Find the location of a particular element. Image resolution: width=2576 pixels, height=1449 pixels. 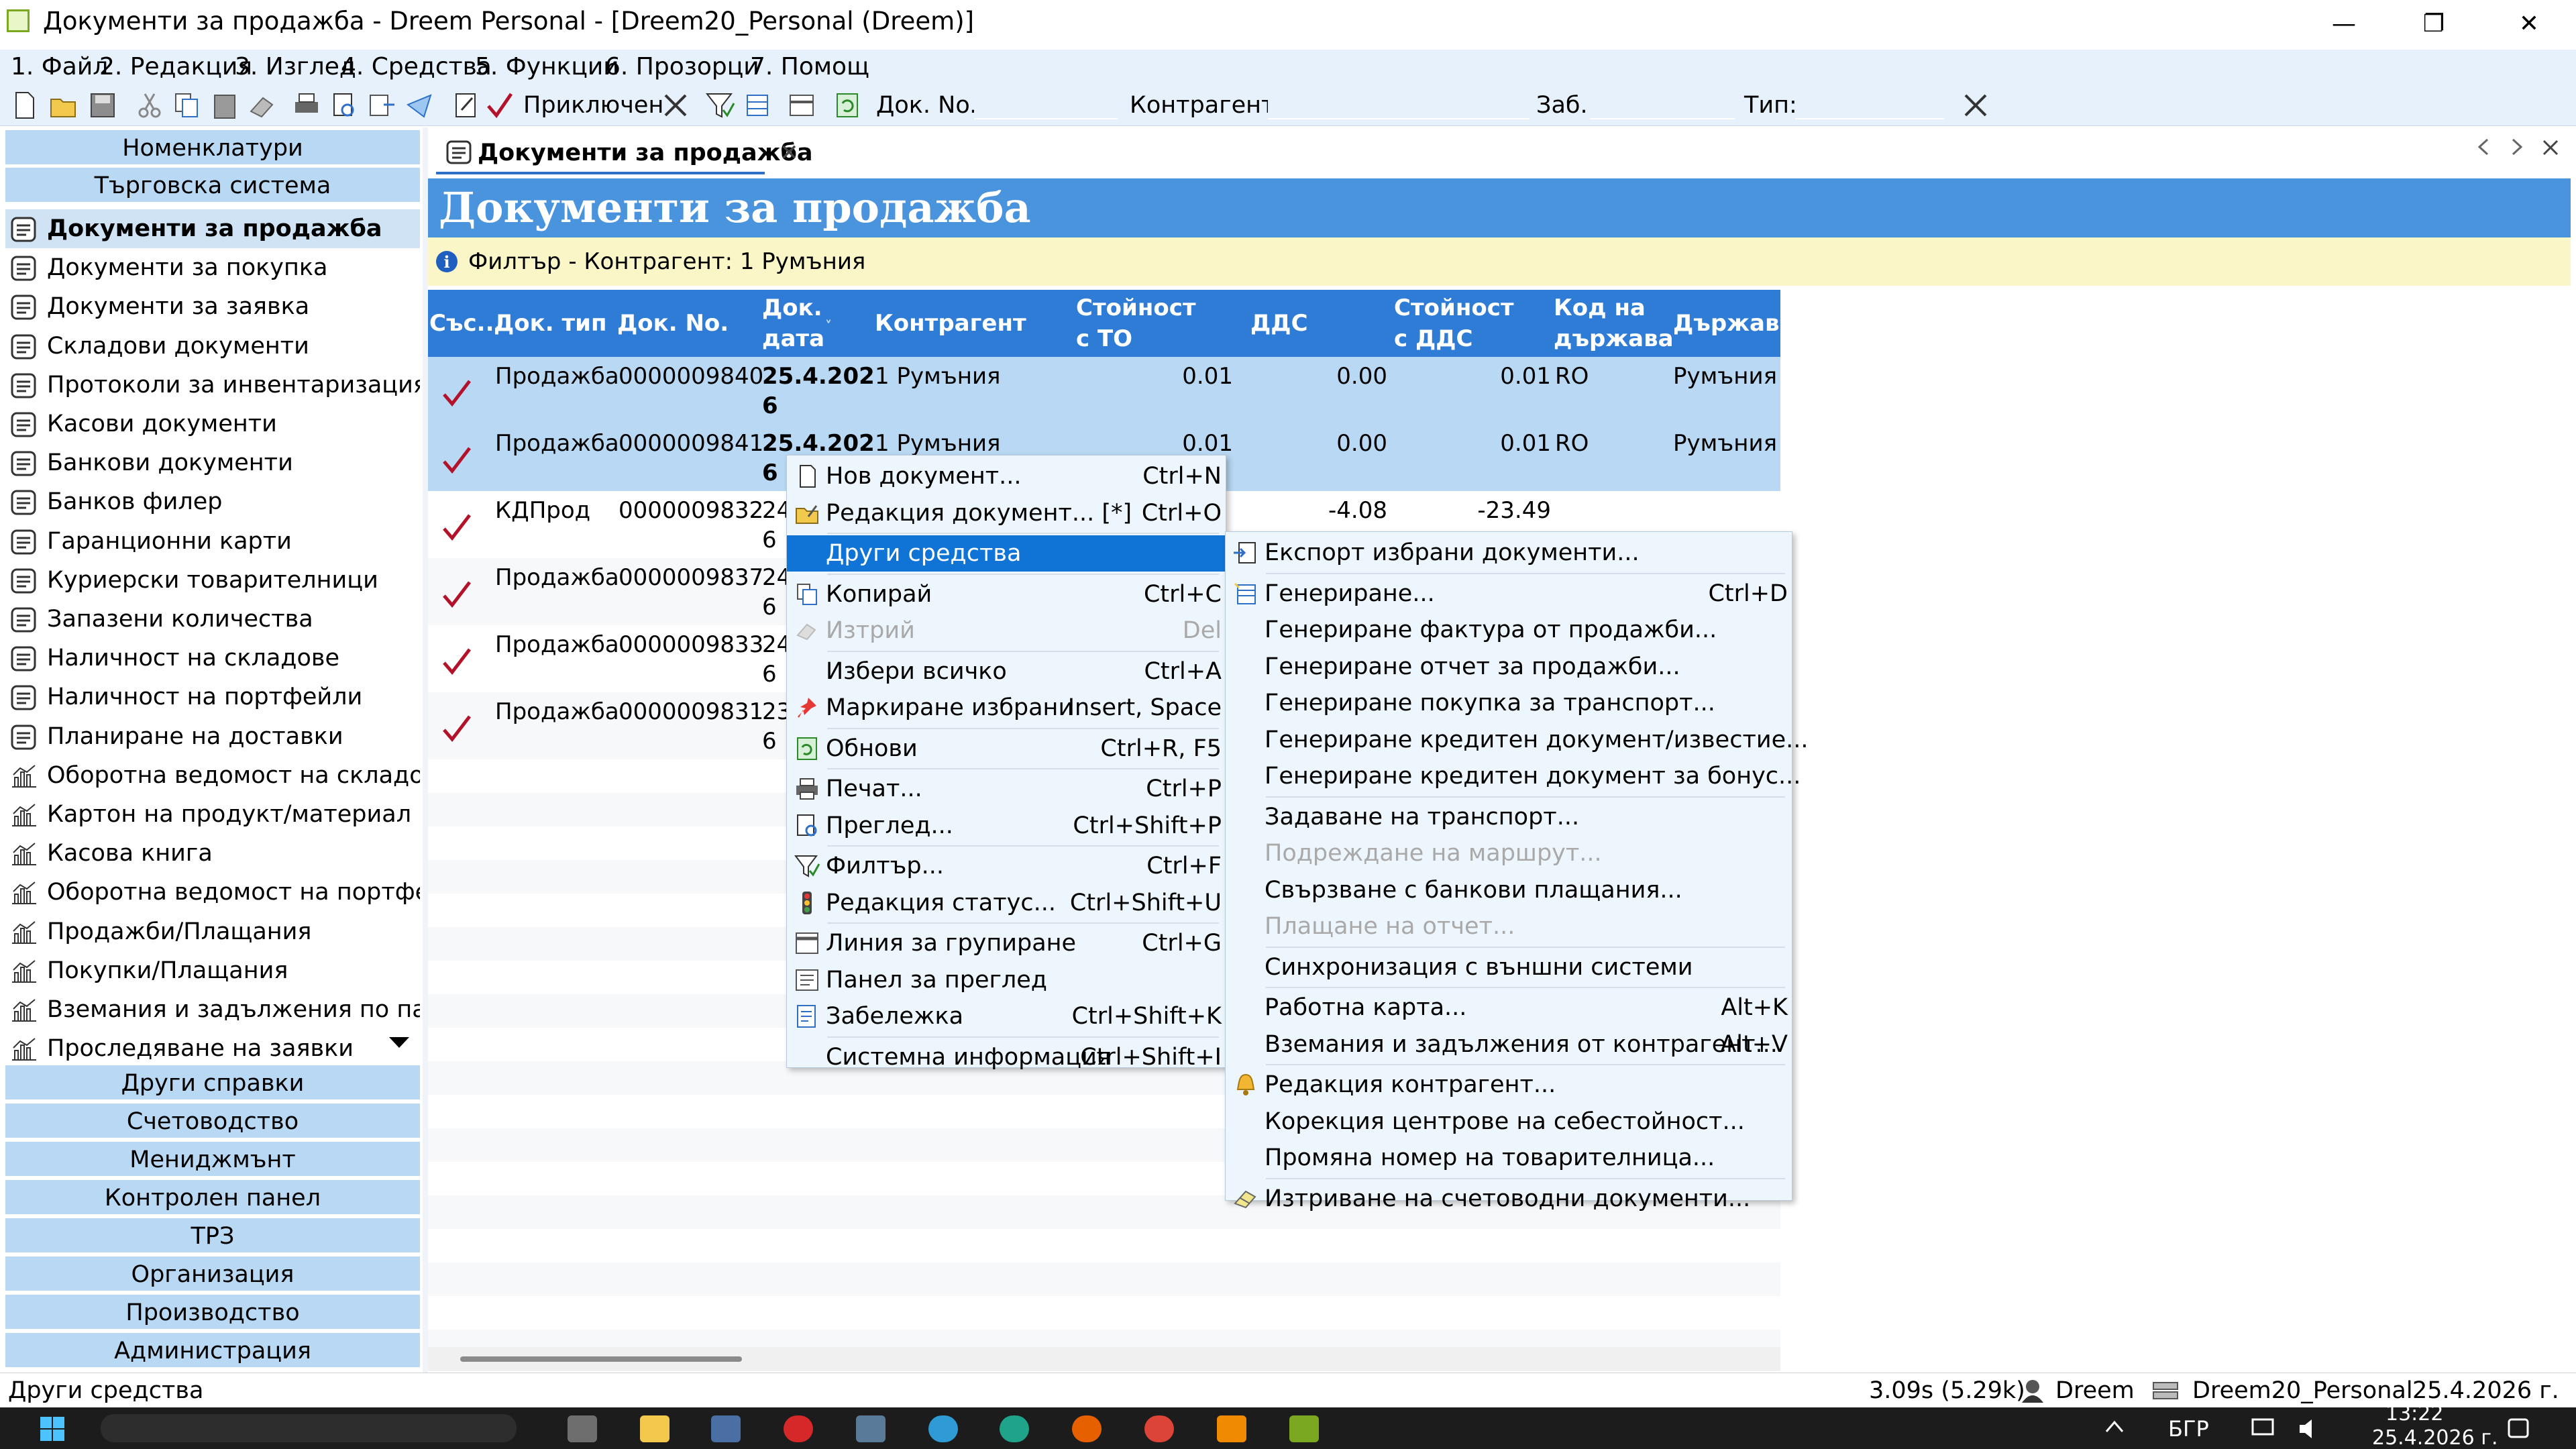

cut-icon is located at coordinates (149, 105).